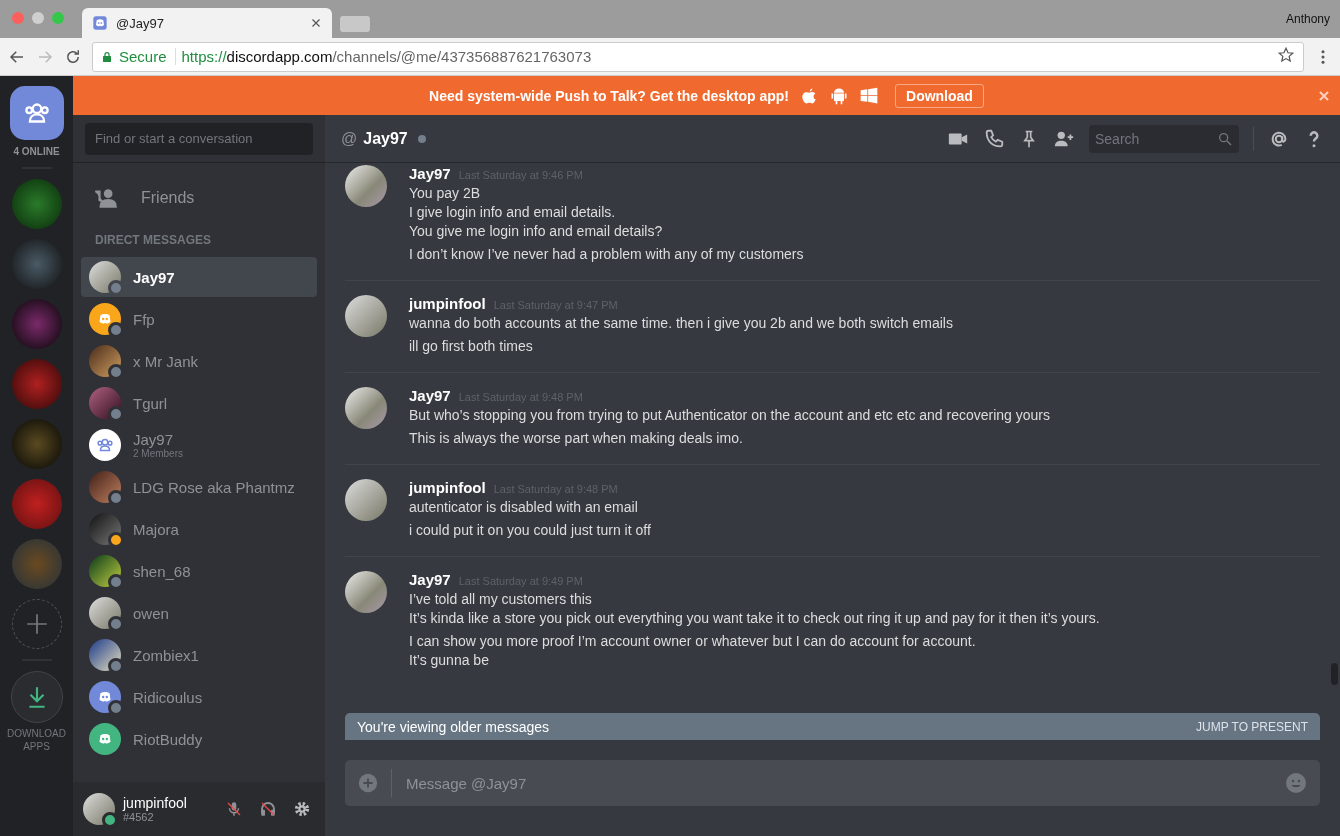 Image resolution: width=1340 pixels, height=836 pixels. Describe the element at coordinates (729, 415) in the screenshot. I see `message-text: But who’s stopping you from trying to put Authenticator on the account and etc etc and recovering yours` at that location.